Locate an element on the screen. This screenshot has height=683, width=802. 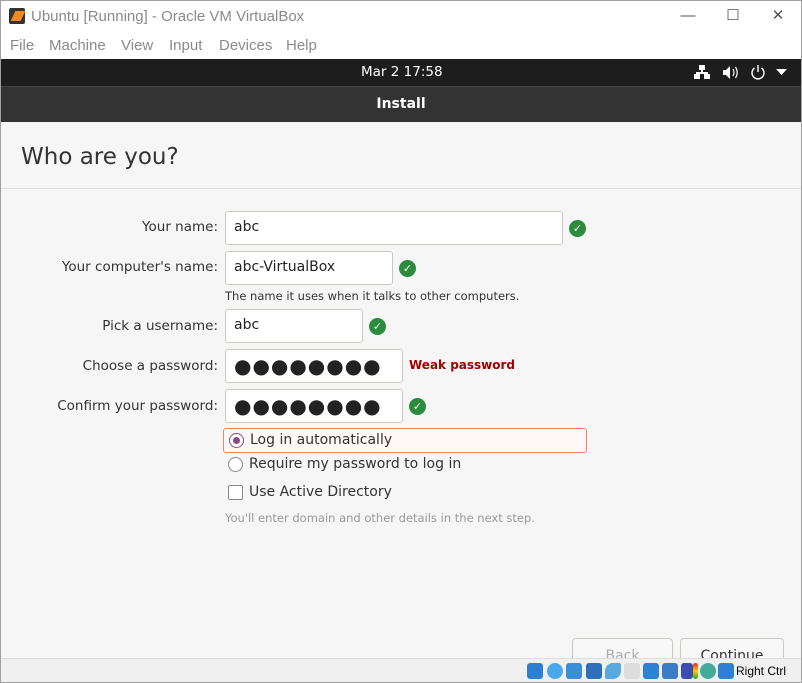
radio-label: Log in automatically is located at coordinates (321, 440).